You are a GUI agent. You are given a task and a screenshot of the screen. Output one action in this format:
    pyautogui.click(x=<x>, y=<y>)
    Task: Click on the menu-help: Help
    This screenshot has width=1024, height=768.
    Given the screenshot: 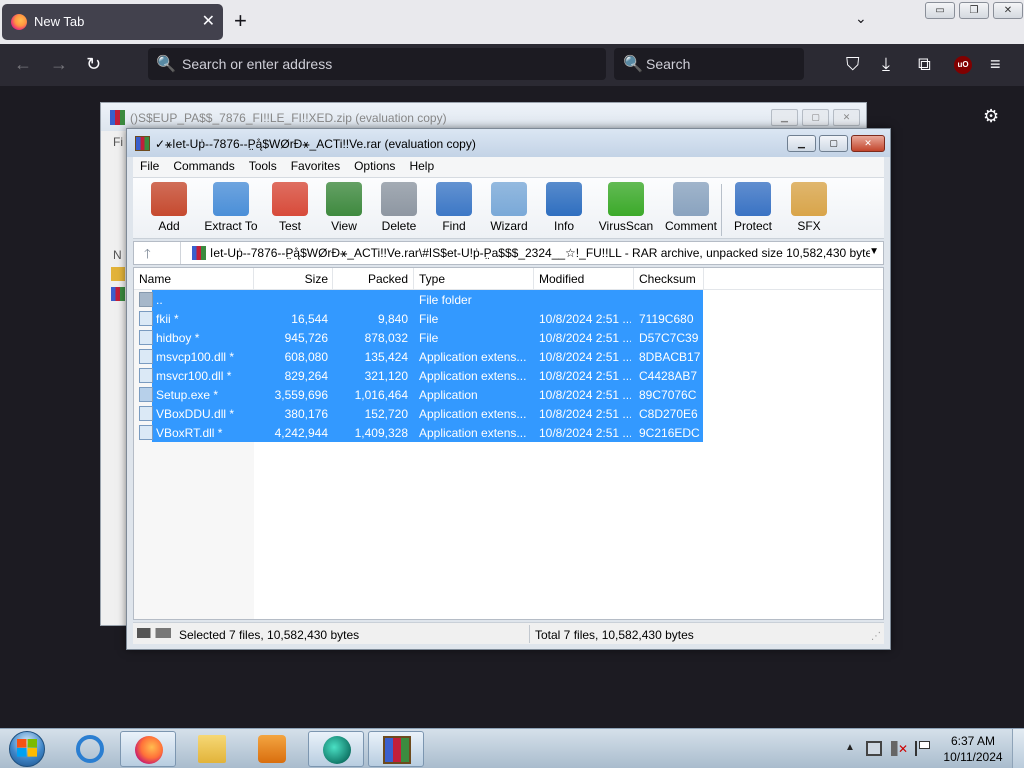 What is the action you would take?
    pyautogui.click(x=421, y=167)
    